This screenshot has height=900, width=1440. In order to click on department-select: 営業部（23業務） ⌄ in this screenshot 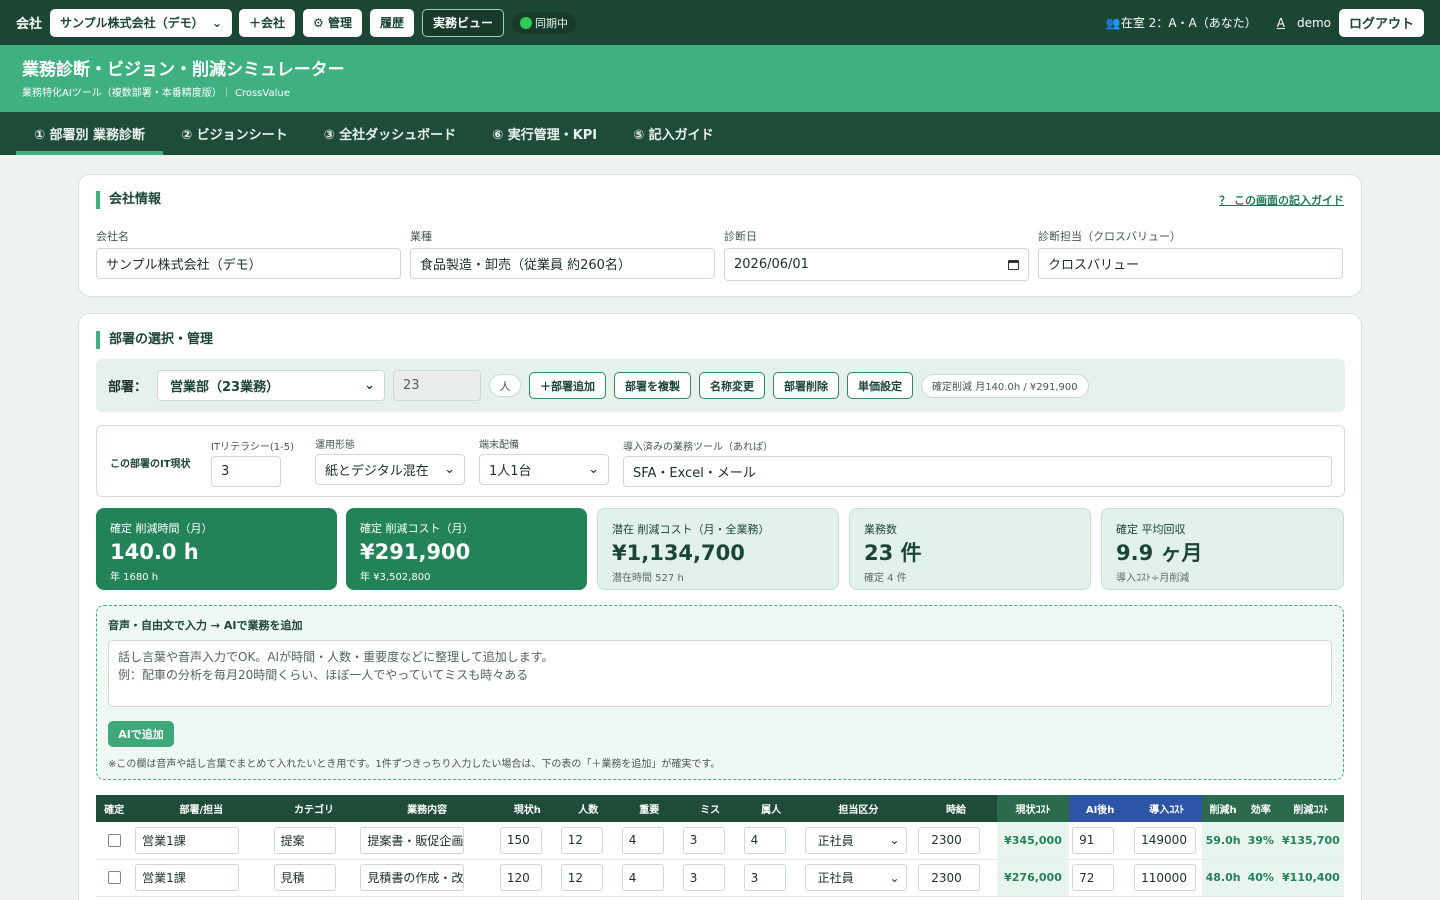, I will do `click(271, 385)`.